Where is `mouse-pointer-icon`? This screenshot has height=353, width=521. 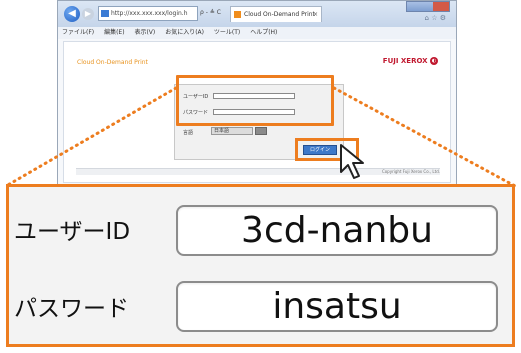
mouse-pointer-icon is located at coordinates (352, 161).